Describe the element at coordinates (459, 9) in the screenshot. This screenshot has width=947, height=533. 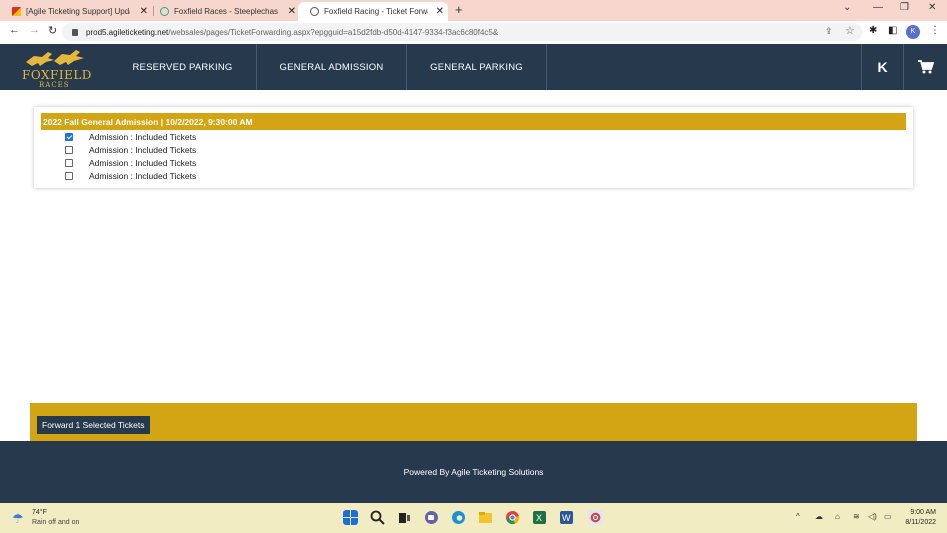
I see `new-tab-button: +` at that location.